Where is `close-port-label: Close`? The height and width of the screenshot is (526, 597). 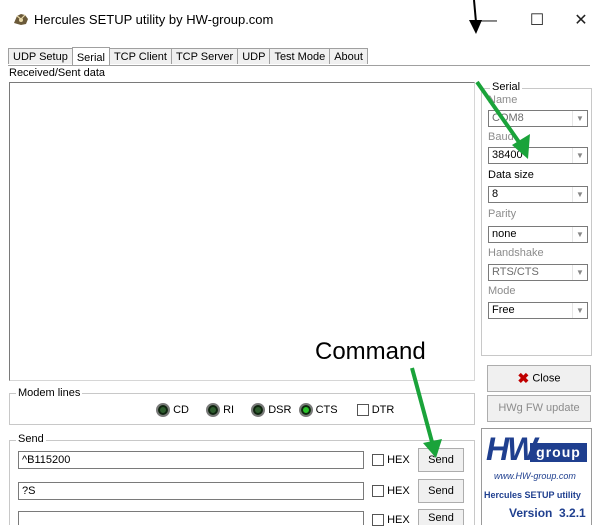 close-port-label: Close is located at coordinates (546, 378).